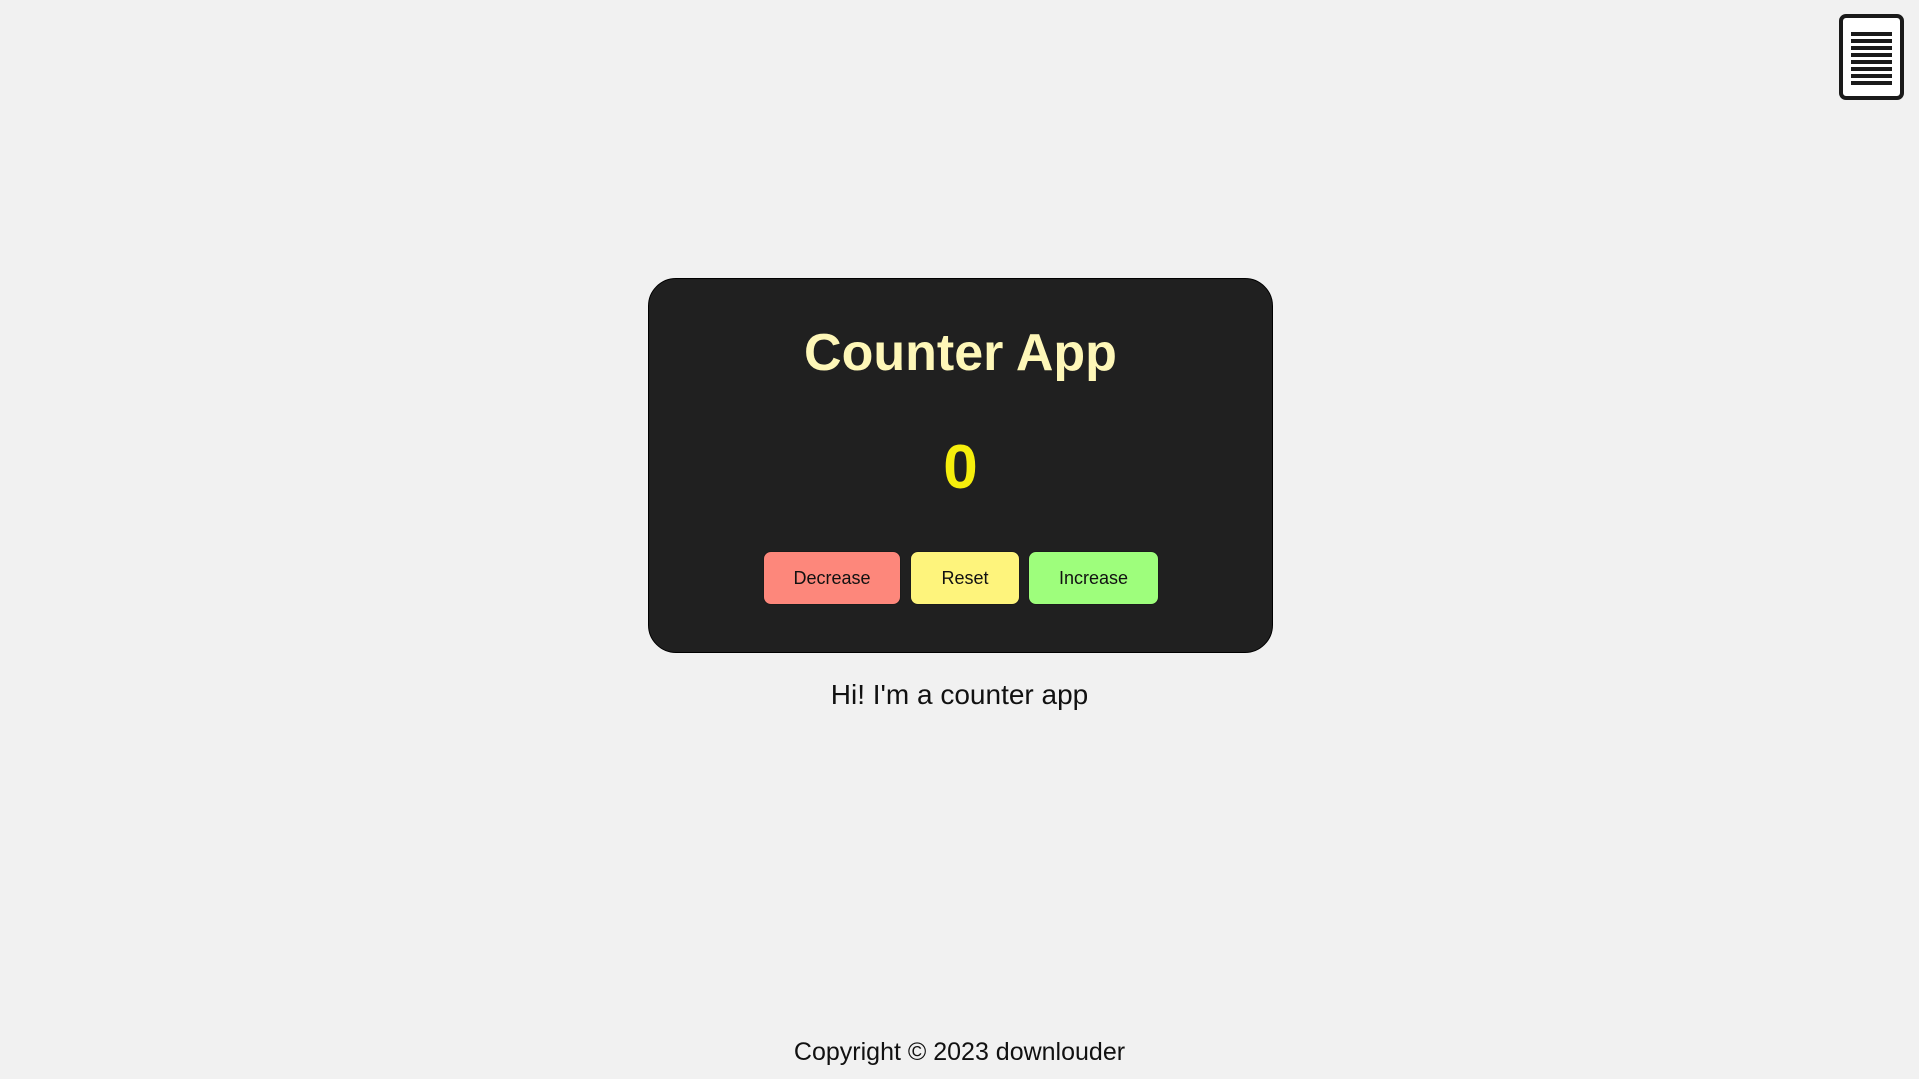  Describe the element at coordinates (965, 578) in the screenshot. I see `reset-button: Reset` at that location.